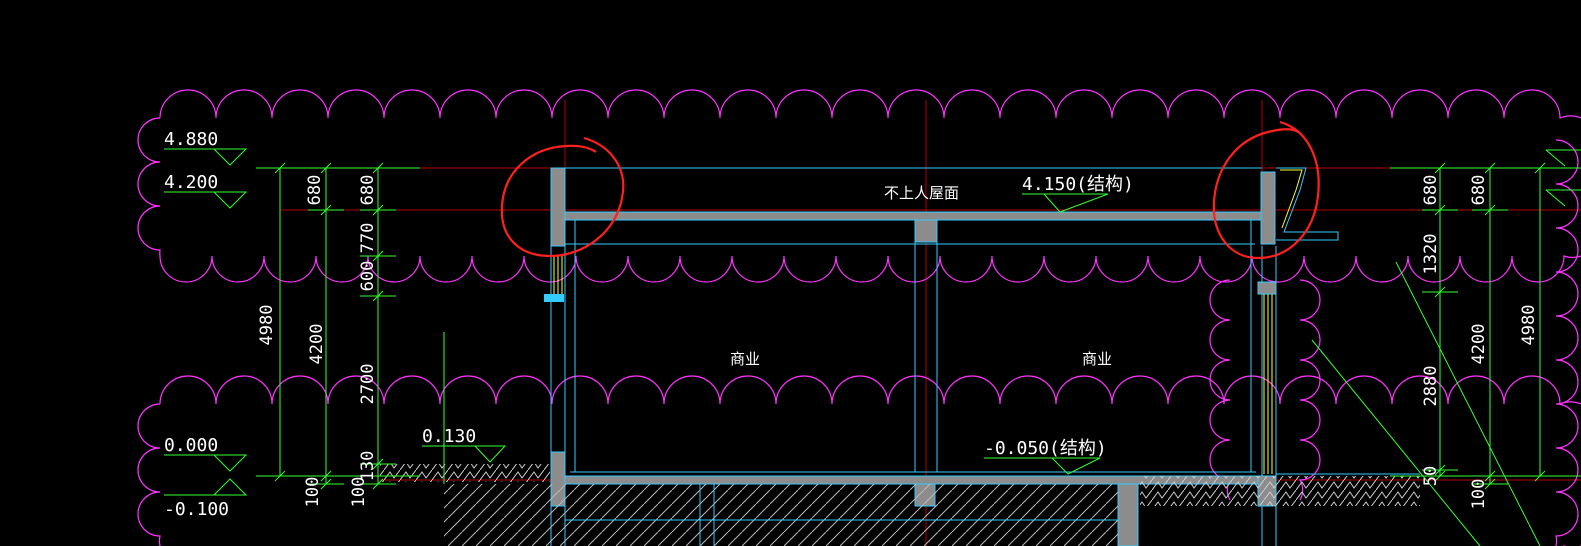  What do you see at coordinates (449, 436) in the screenshot?
I see `elev-label-0130: 0.130` at bounding box center [449, 436].